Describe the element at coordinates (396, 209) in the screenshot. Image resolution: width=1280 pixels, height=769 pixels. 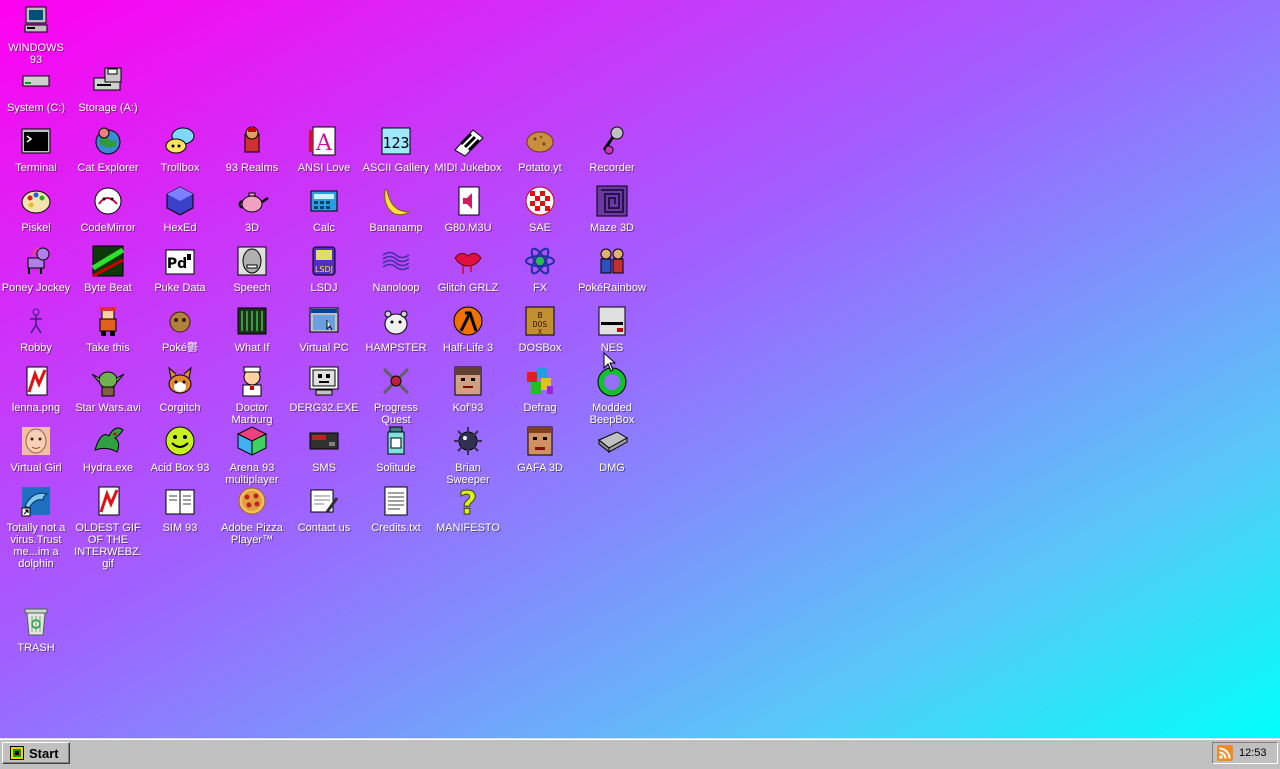
I see `desktop-icon: Bananamp` at that location.